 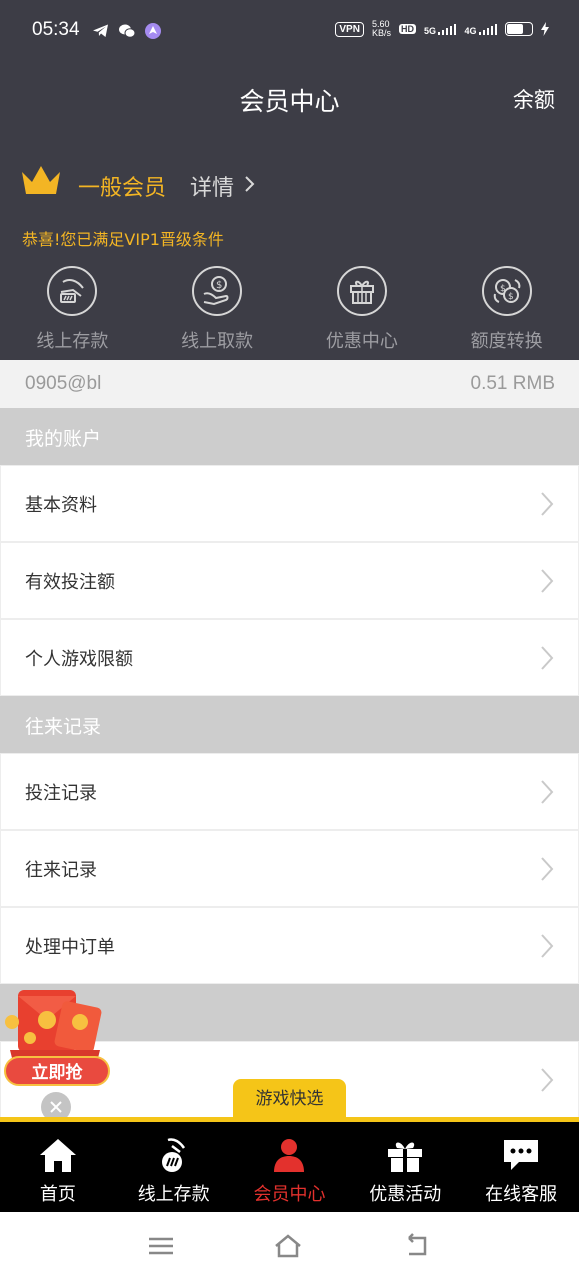 What do you see at coordinates (63, 439) in the screenshot?
I see `section-title: 我的账户` at bounding box center [63, 439].